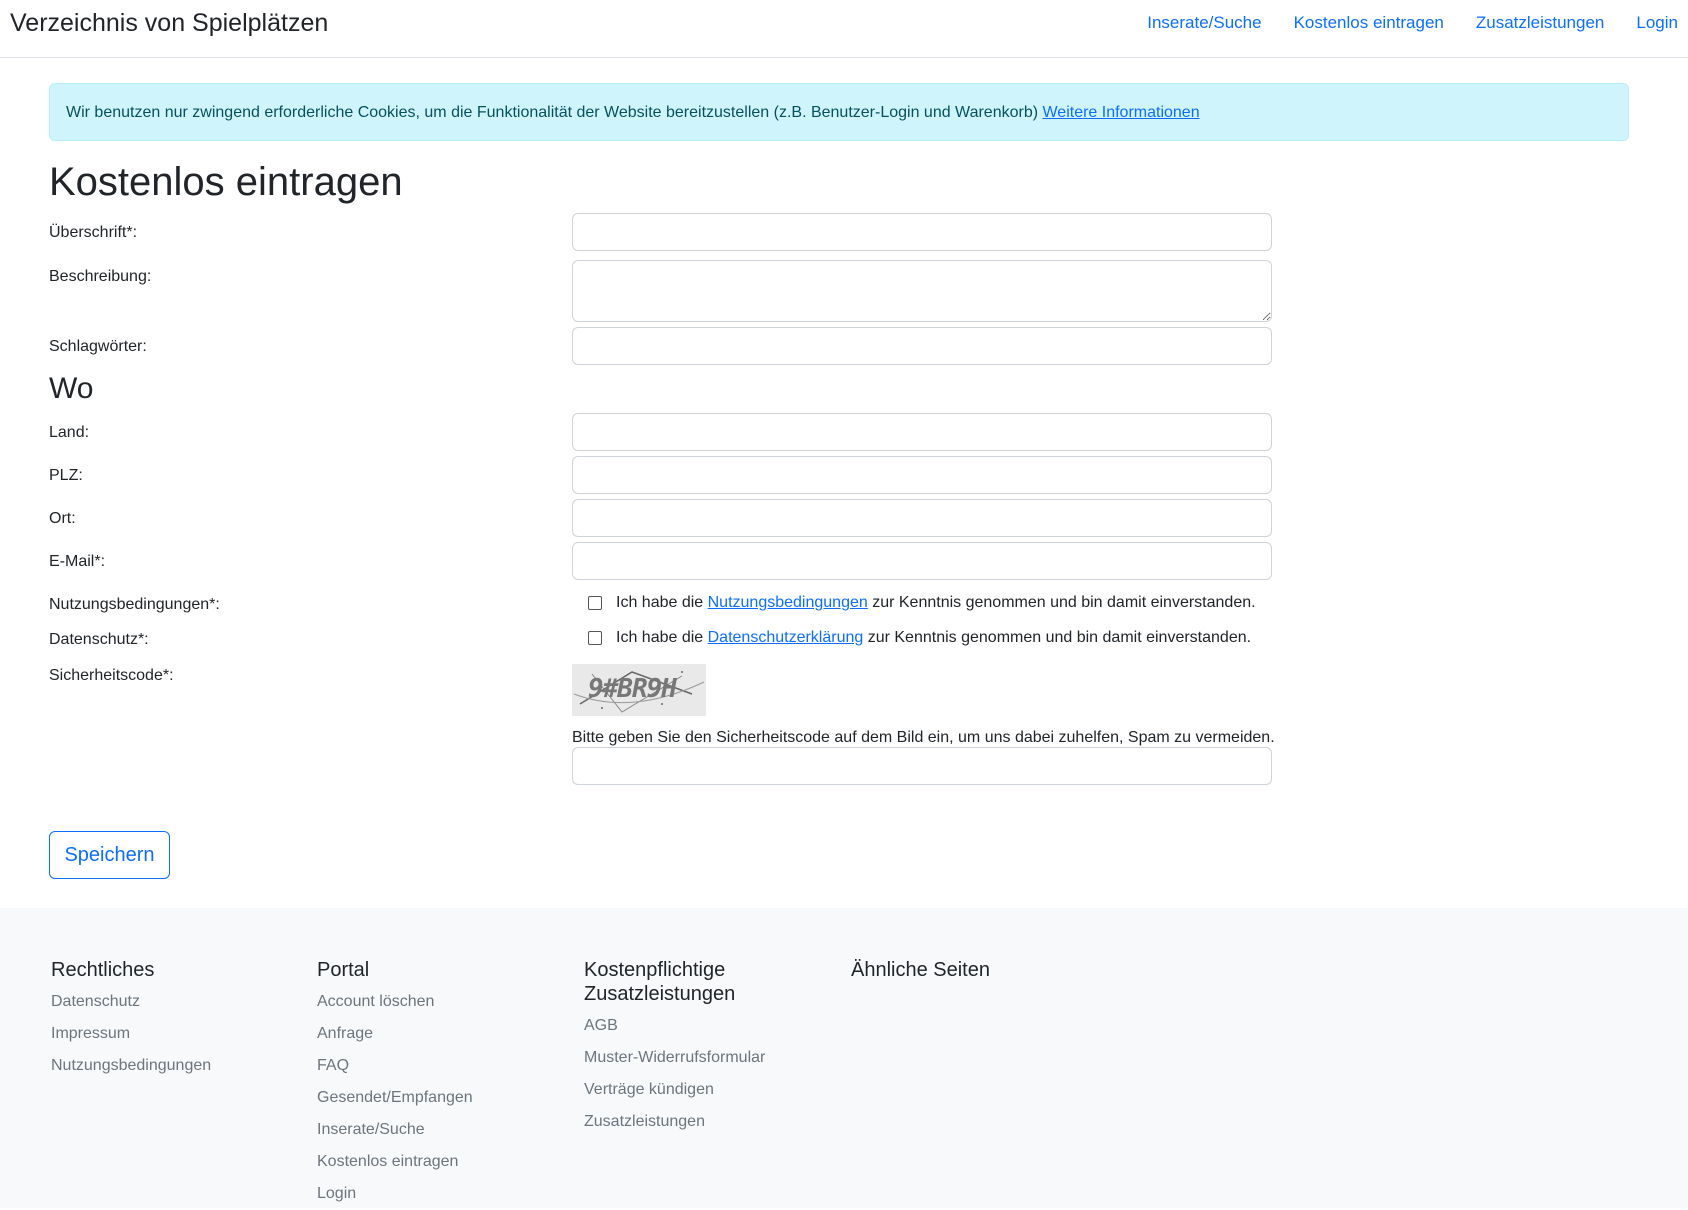 The width and height of the screenshot is (1688, 1210). I want to click on footer-link-vertraege-kuendigen: Verträge kündigen, so click(684, 1090).